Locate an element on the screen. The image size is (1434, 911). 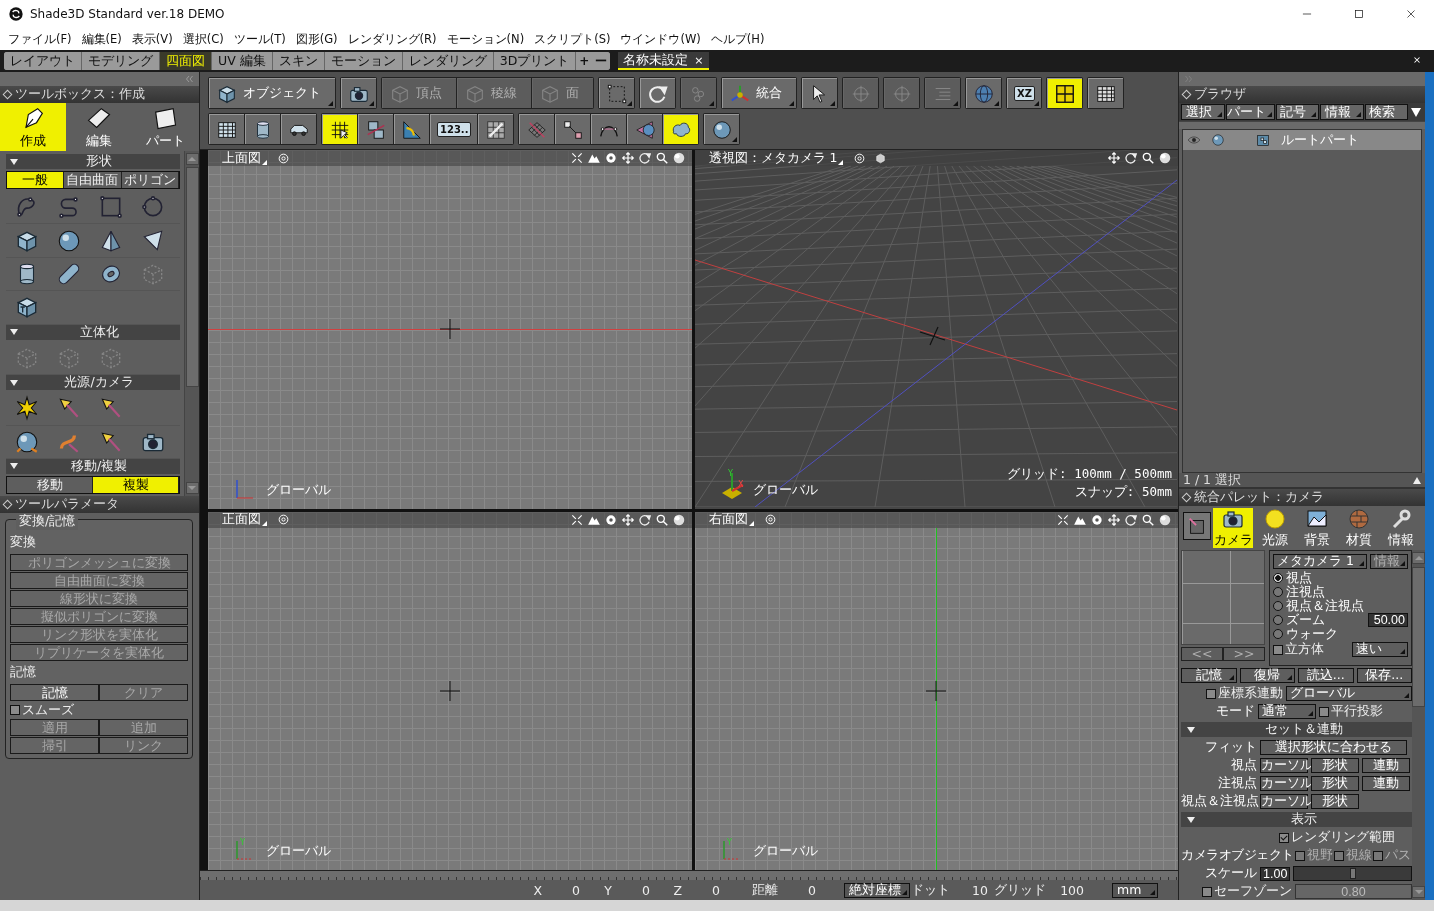
camera-preview is located at coordinates (1223, 597).